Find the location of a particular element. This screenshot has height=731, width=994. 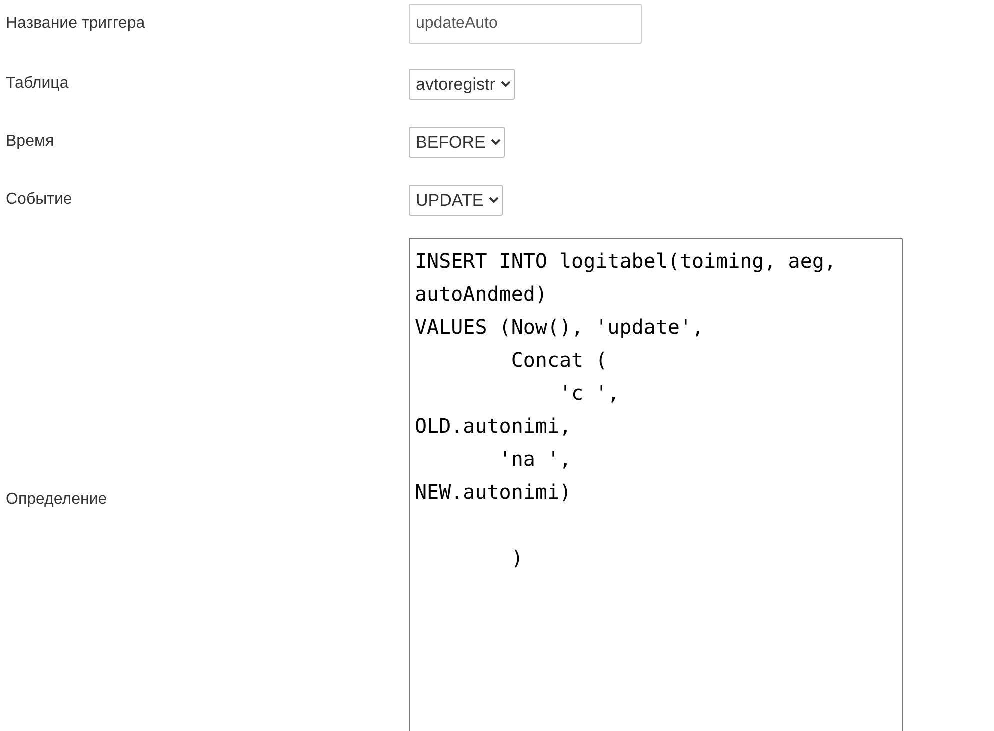

field-label: Таблица is located at coordinates (37, 84).